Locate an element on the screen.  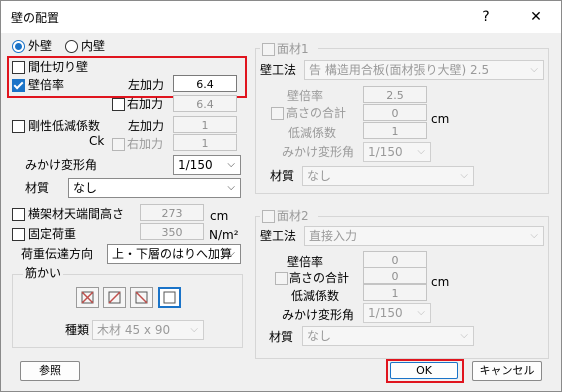
ok-button: OK is located at coordinates (424, 370).